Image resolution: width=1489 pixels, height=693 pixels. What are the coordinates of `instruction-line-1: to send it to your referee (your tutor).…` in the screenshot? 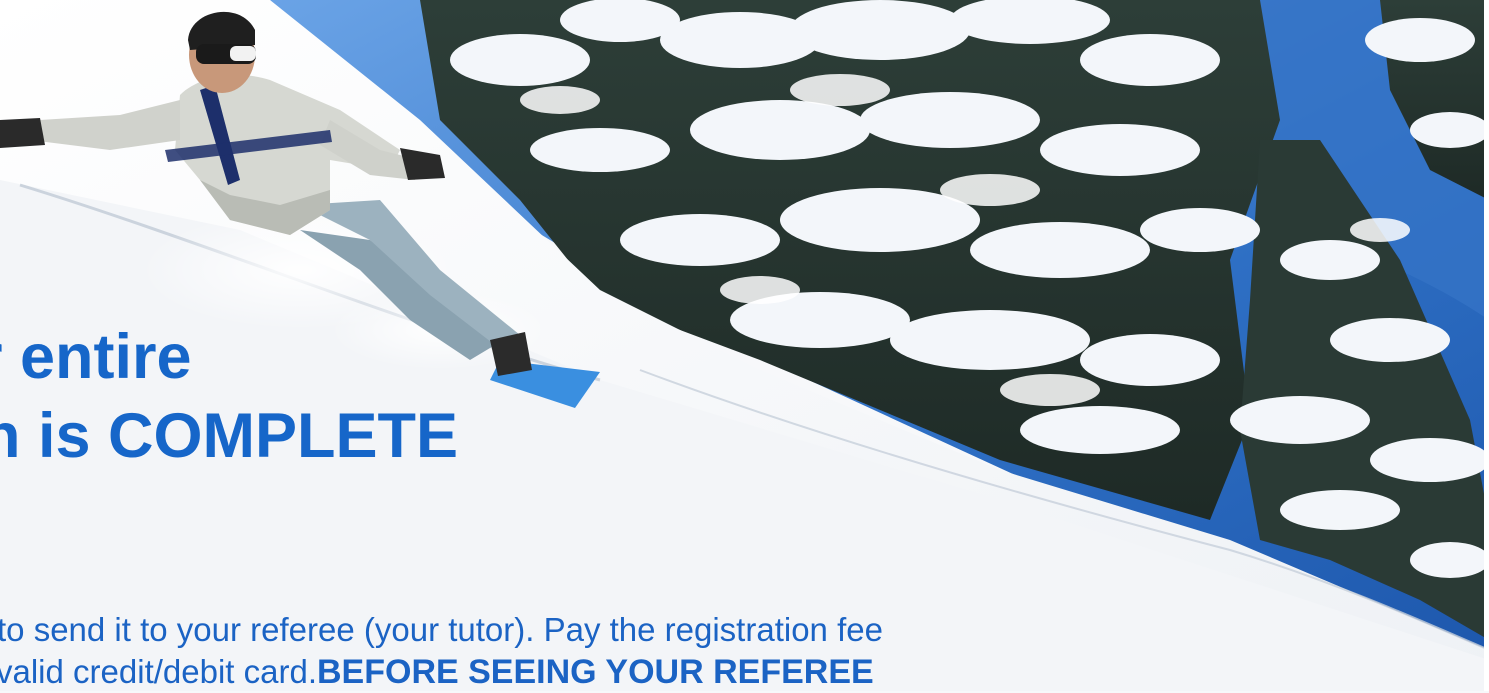 It's located at (441, 629).